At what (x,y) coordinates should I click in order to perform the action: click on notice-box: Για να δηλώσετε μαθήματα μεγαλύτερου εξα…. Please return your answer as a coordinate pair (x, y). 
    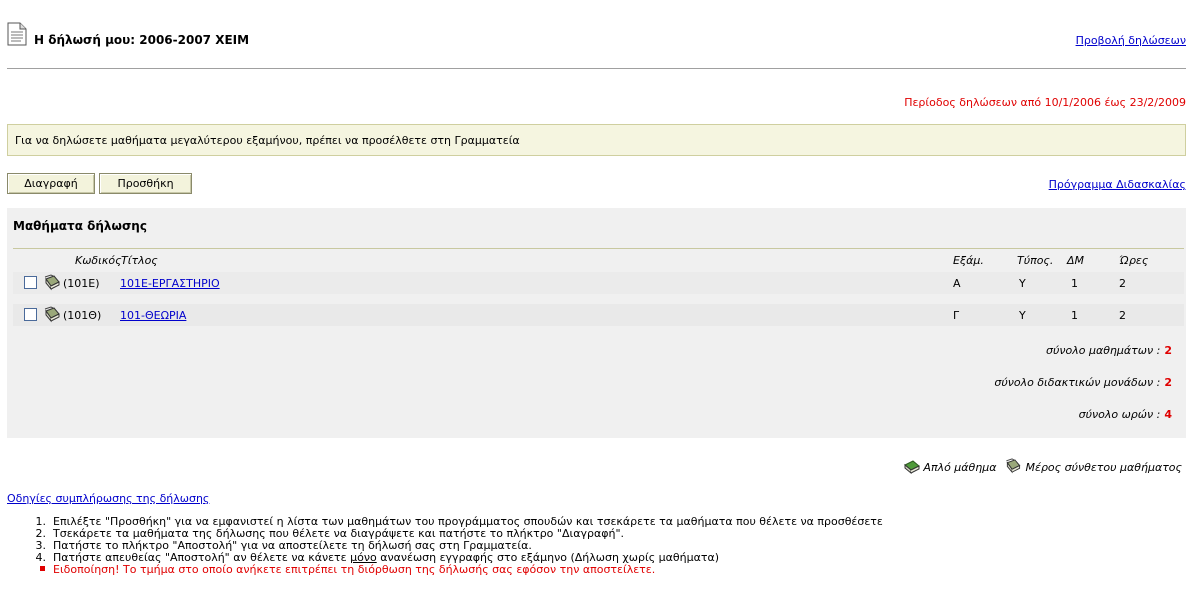
    Looking at the image, I should click on (596, 140).